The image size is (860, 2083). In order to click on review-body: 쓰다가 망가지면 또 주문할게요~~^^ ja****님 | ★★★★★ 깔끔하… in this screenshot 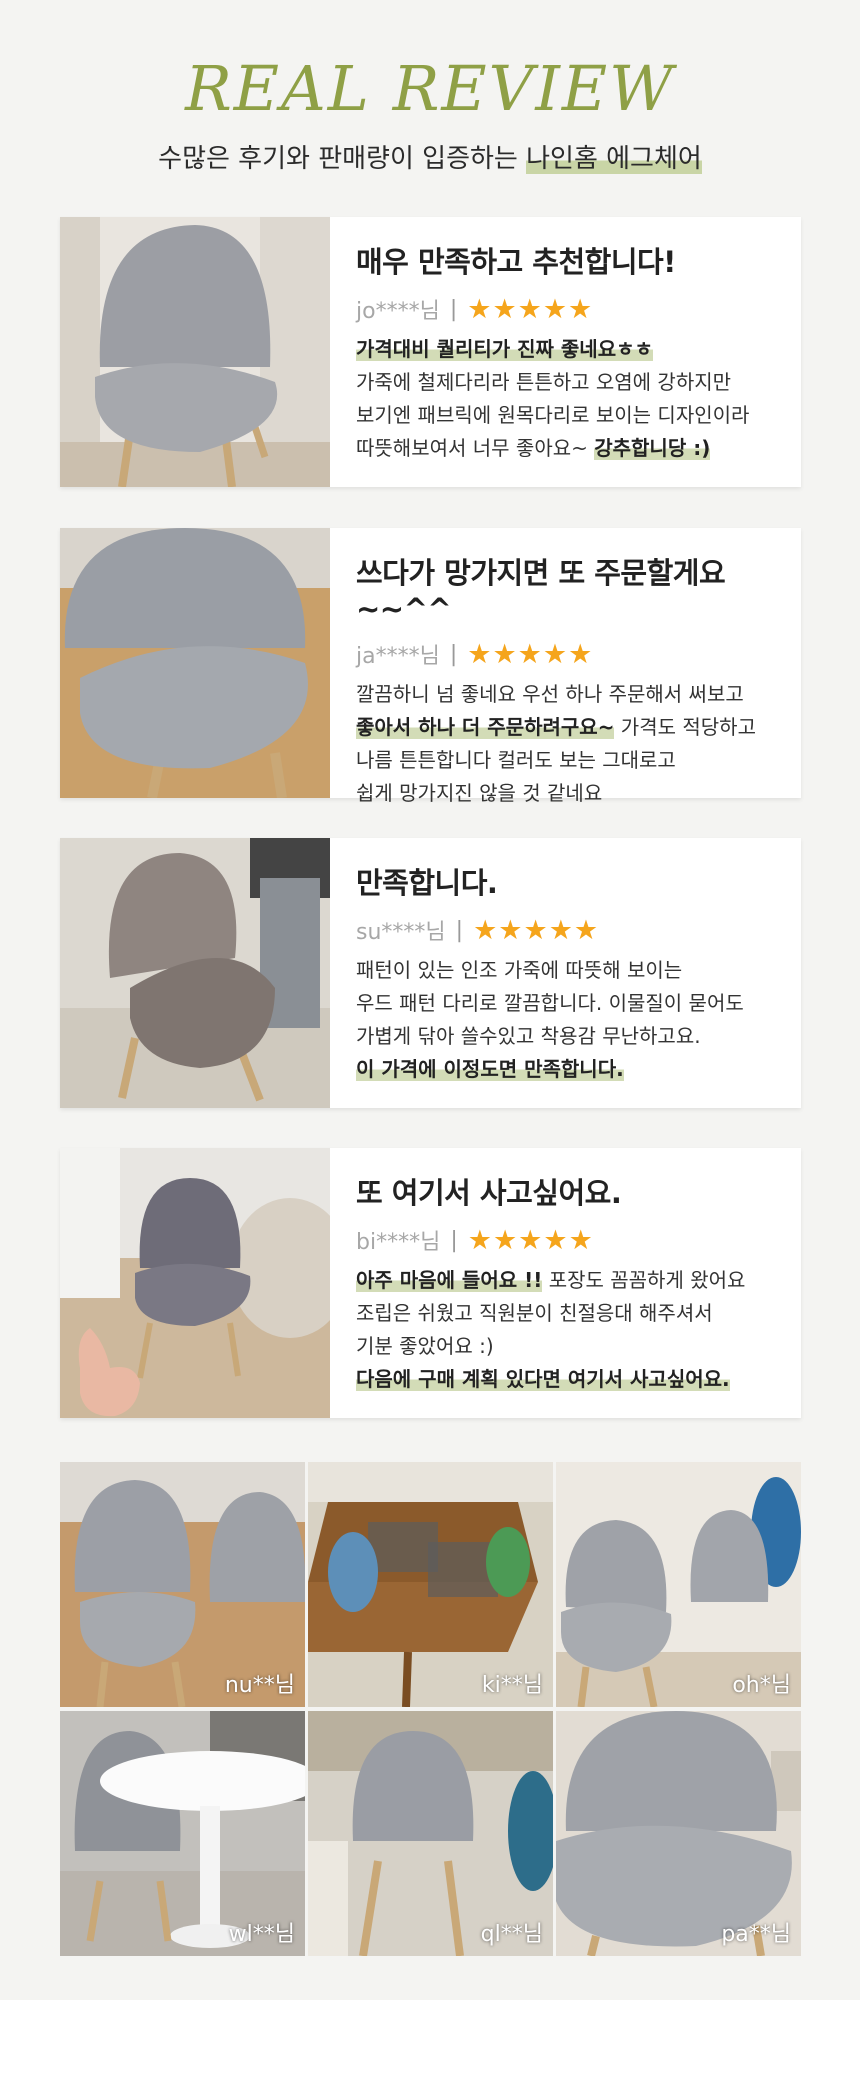, I will do `click(571, 680)`.